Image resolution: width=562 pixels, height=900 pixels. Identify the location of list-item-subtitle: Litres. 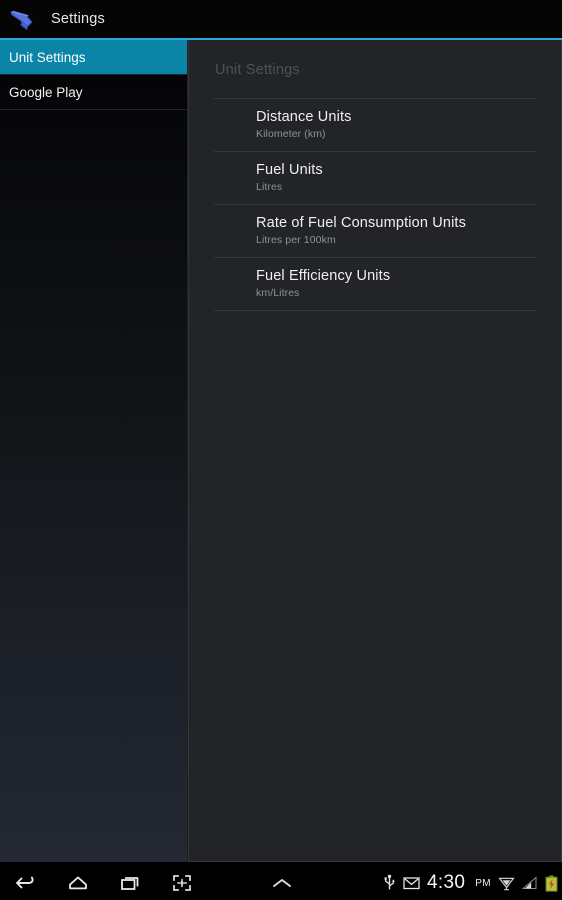
(269, 187).